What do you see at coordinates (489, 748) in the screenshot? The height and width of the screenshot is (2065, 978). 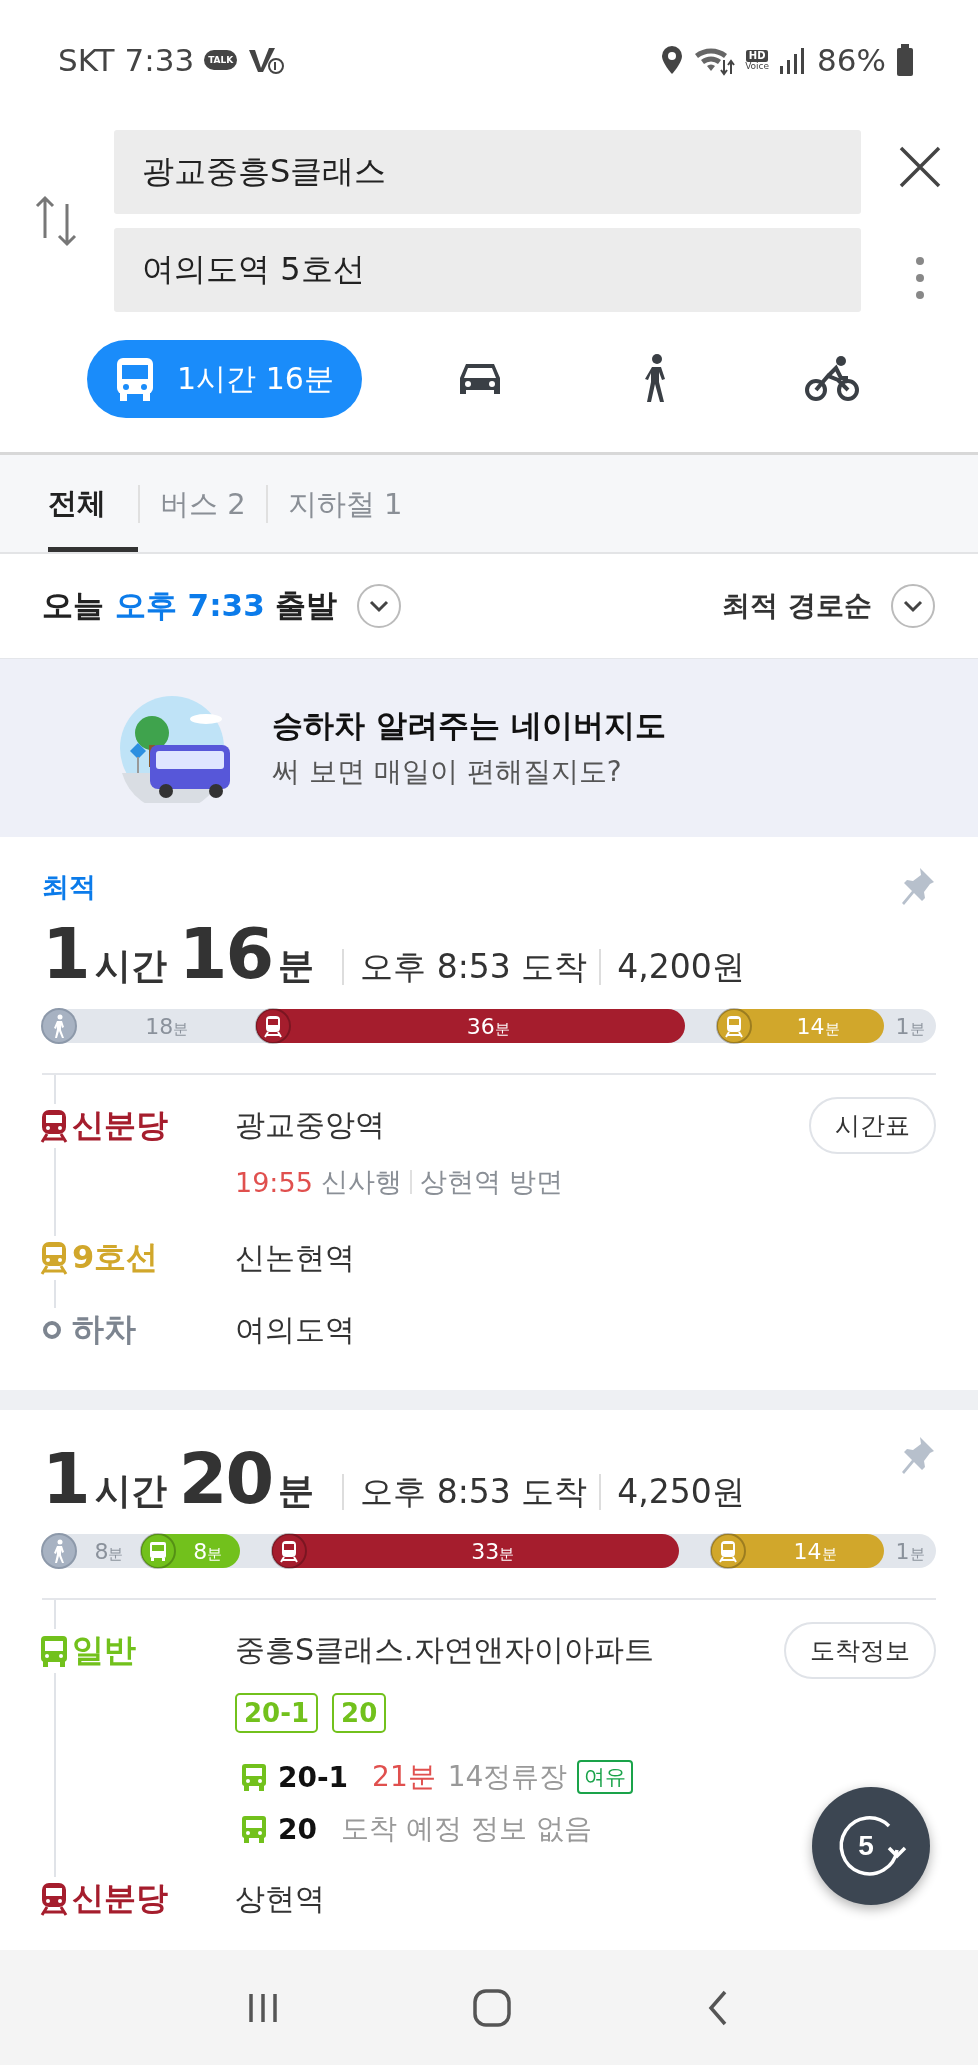 I see `promo-banner: 승하차 알려주는 네이버지도 써 보면 매일이 편해질지도?` at bounding box center [489, 748].